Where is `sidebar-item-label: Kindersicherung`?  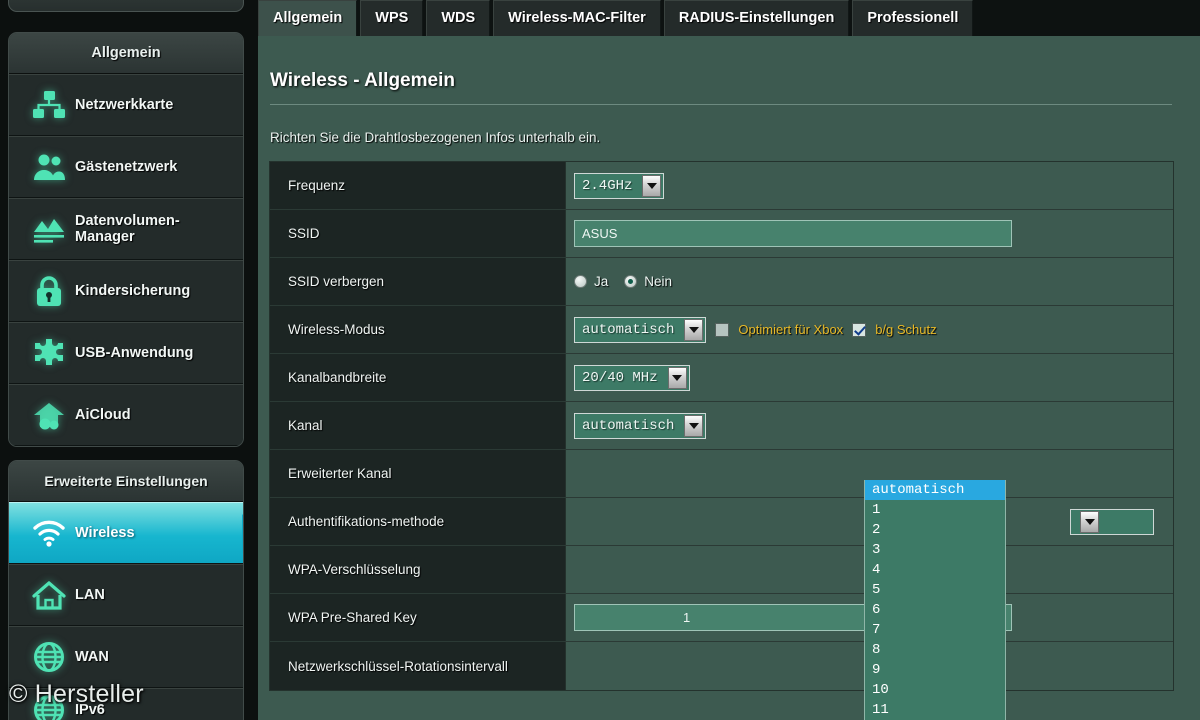 sidebar-item-label: Kindersicherung is located at coordinates (133, 290).